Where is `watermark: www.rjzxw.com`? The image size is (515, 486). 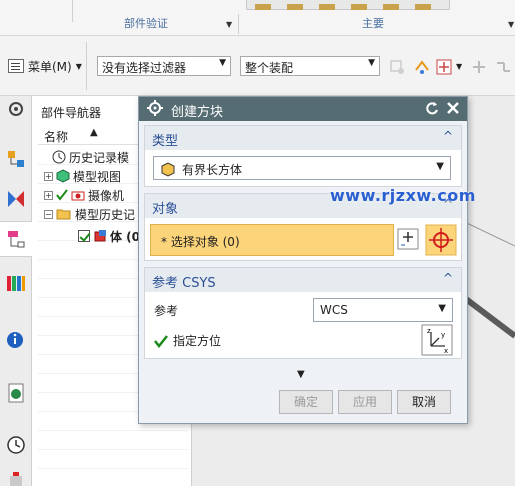 watermark: www.rjzxw.com is located at coordinates (403, 195).